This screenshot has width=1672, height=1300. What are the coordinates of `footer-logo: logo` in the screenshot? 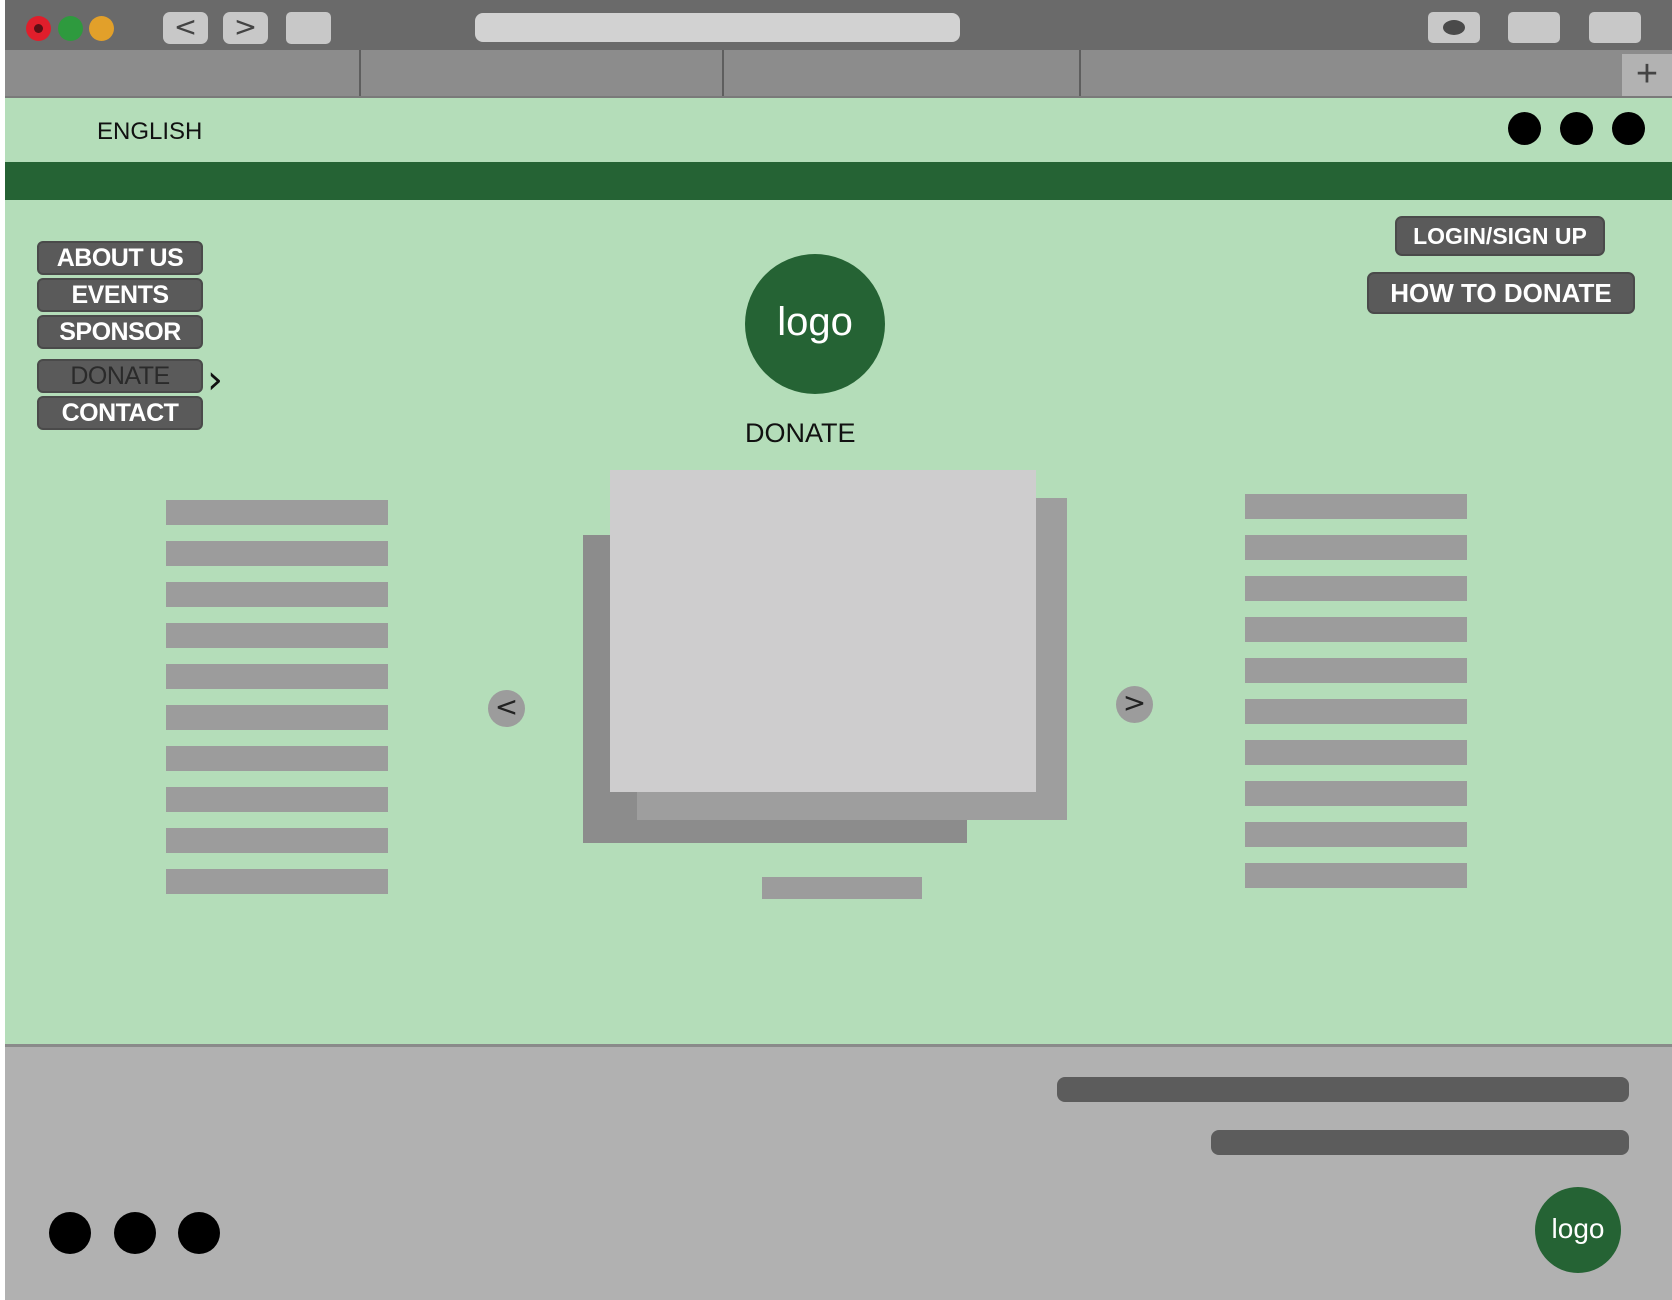 It's located at (1578, 1230).